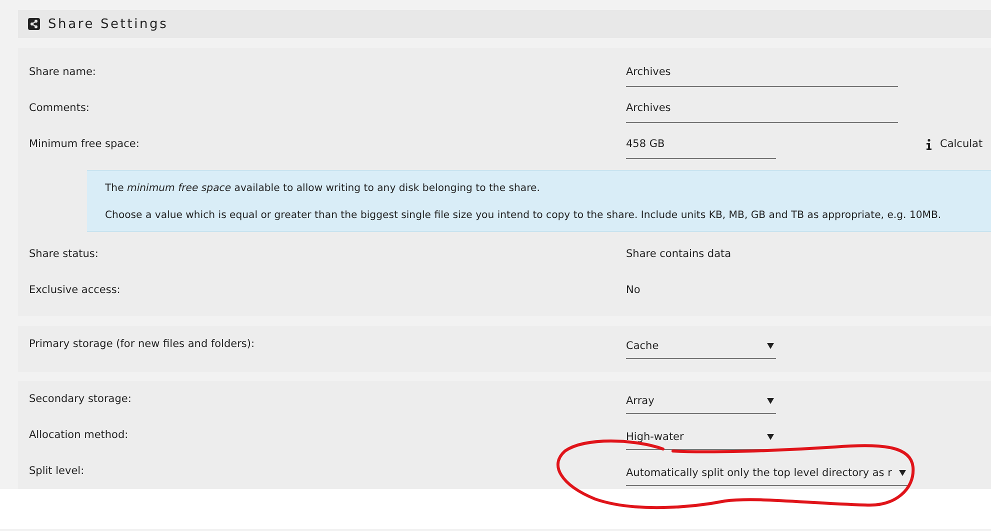 This screenshot has height=531, width=991. I want to click on field-label: Split level:, so click(57, 471).